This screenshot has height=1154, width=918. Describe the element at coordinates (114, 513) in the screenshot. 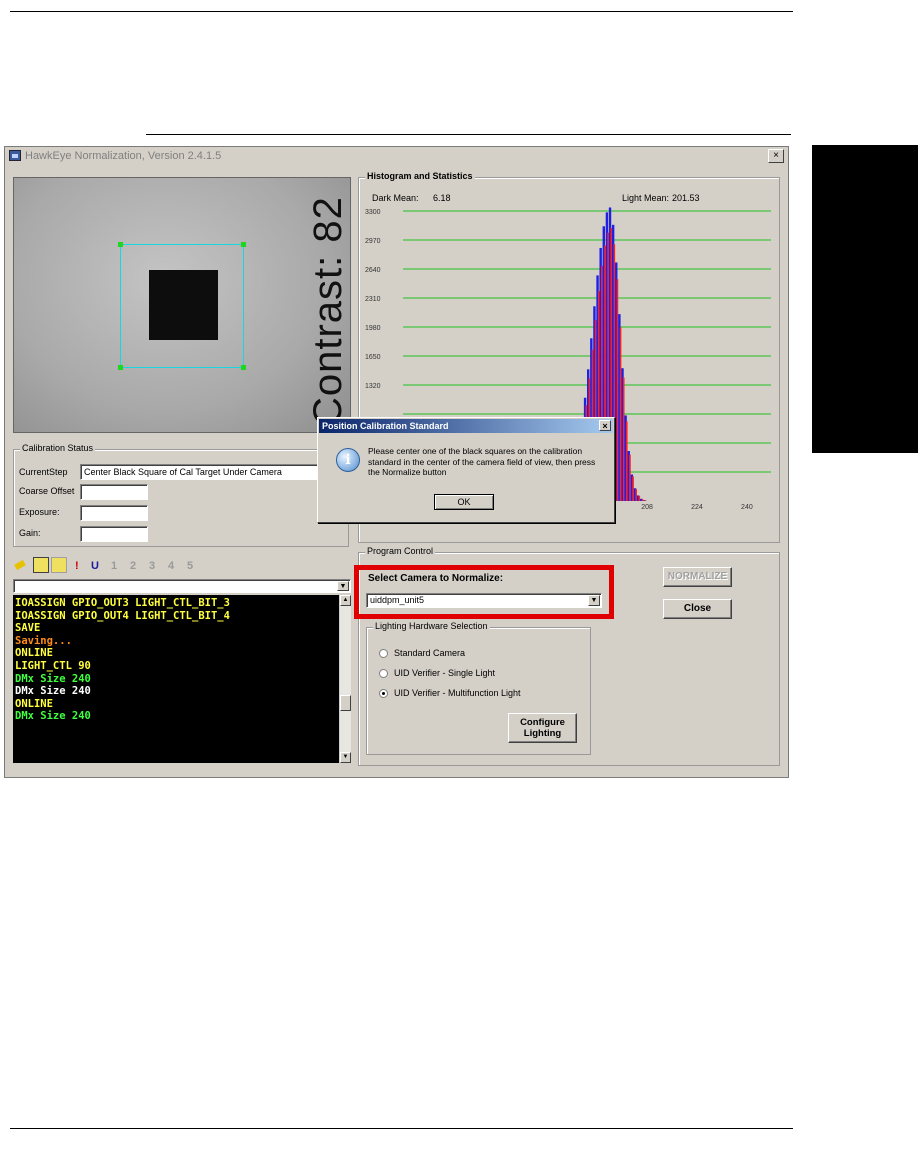

I see `exposure-field` at that location.